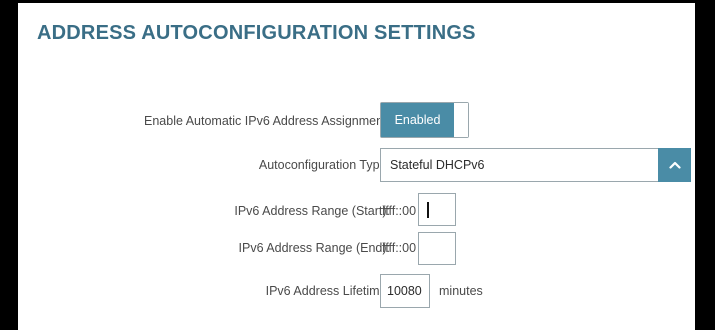 Image resolution: width=715 pixels, height=330 pixels. Describe the element at coordinates (461, 120) in the screenshot. I see `toggle-knob` at that location.